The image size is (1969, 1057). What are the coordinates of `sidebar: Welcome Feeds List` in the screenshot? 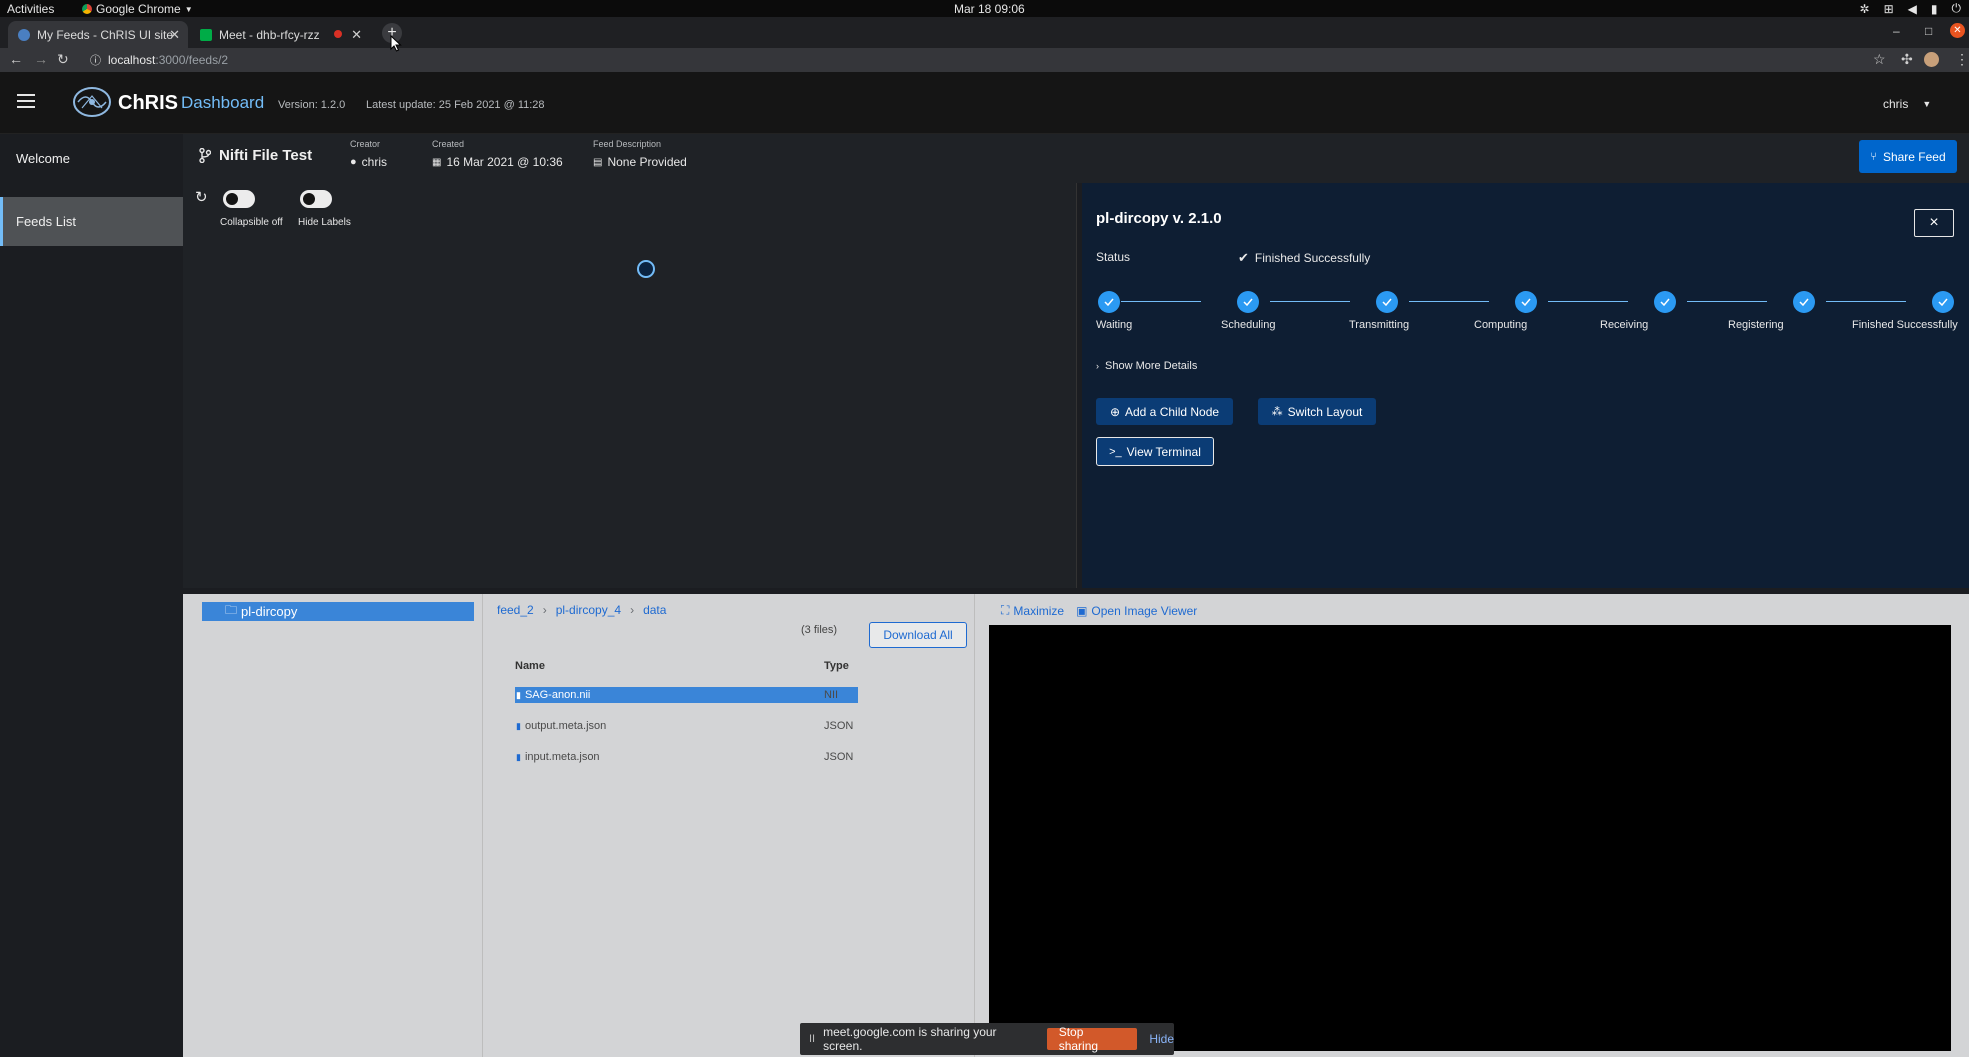 It's located at (91, 595).